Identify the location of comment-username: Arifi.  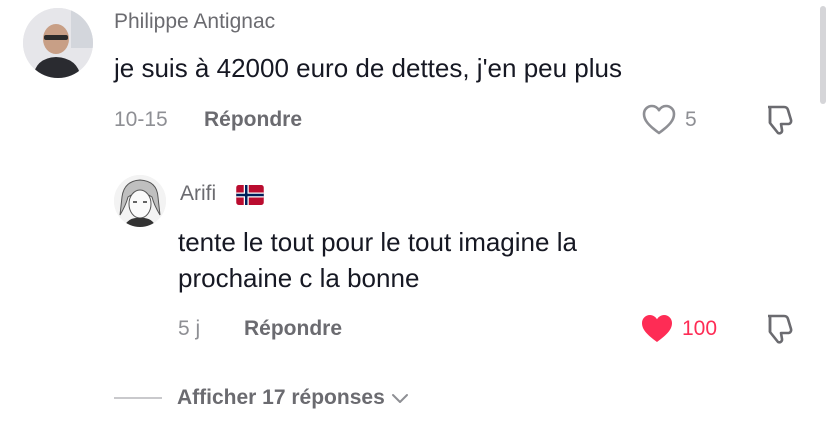
(198, 194).